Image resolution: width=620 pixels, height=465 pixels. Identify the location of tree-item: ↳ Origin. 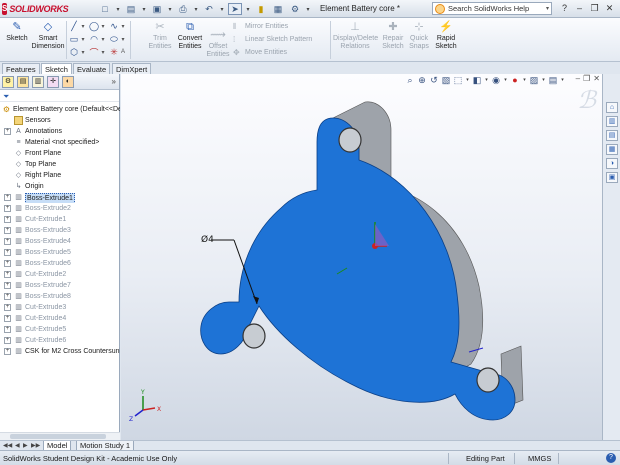
(60, 186).